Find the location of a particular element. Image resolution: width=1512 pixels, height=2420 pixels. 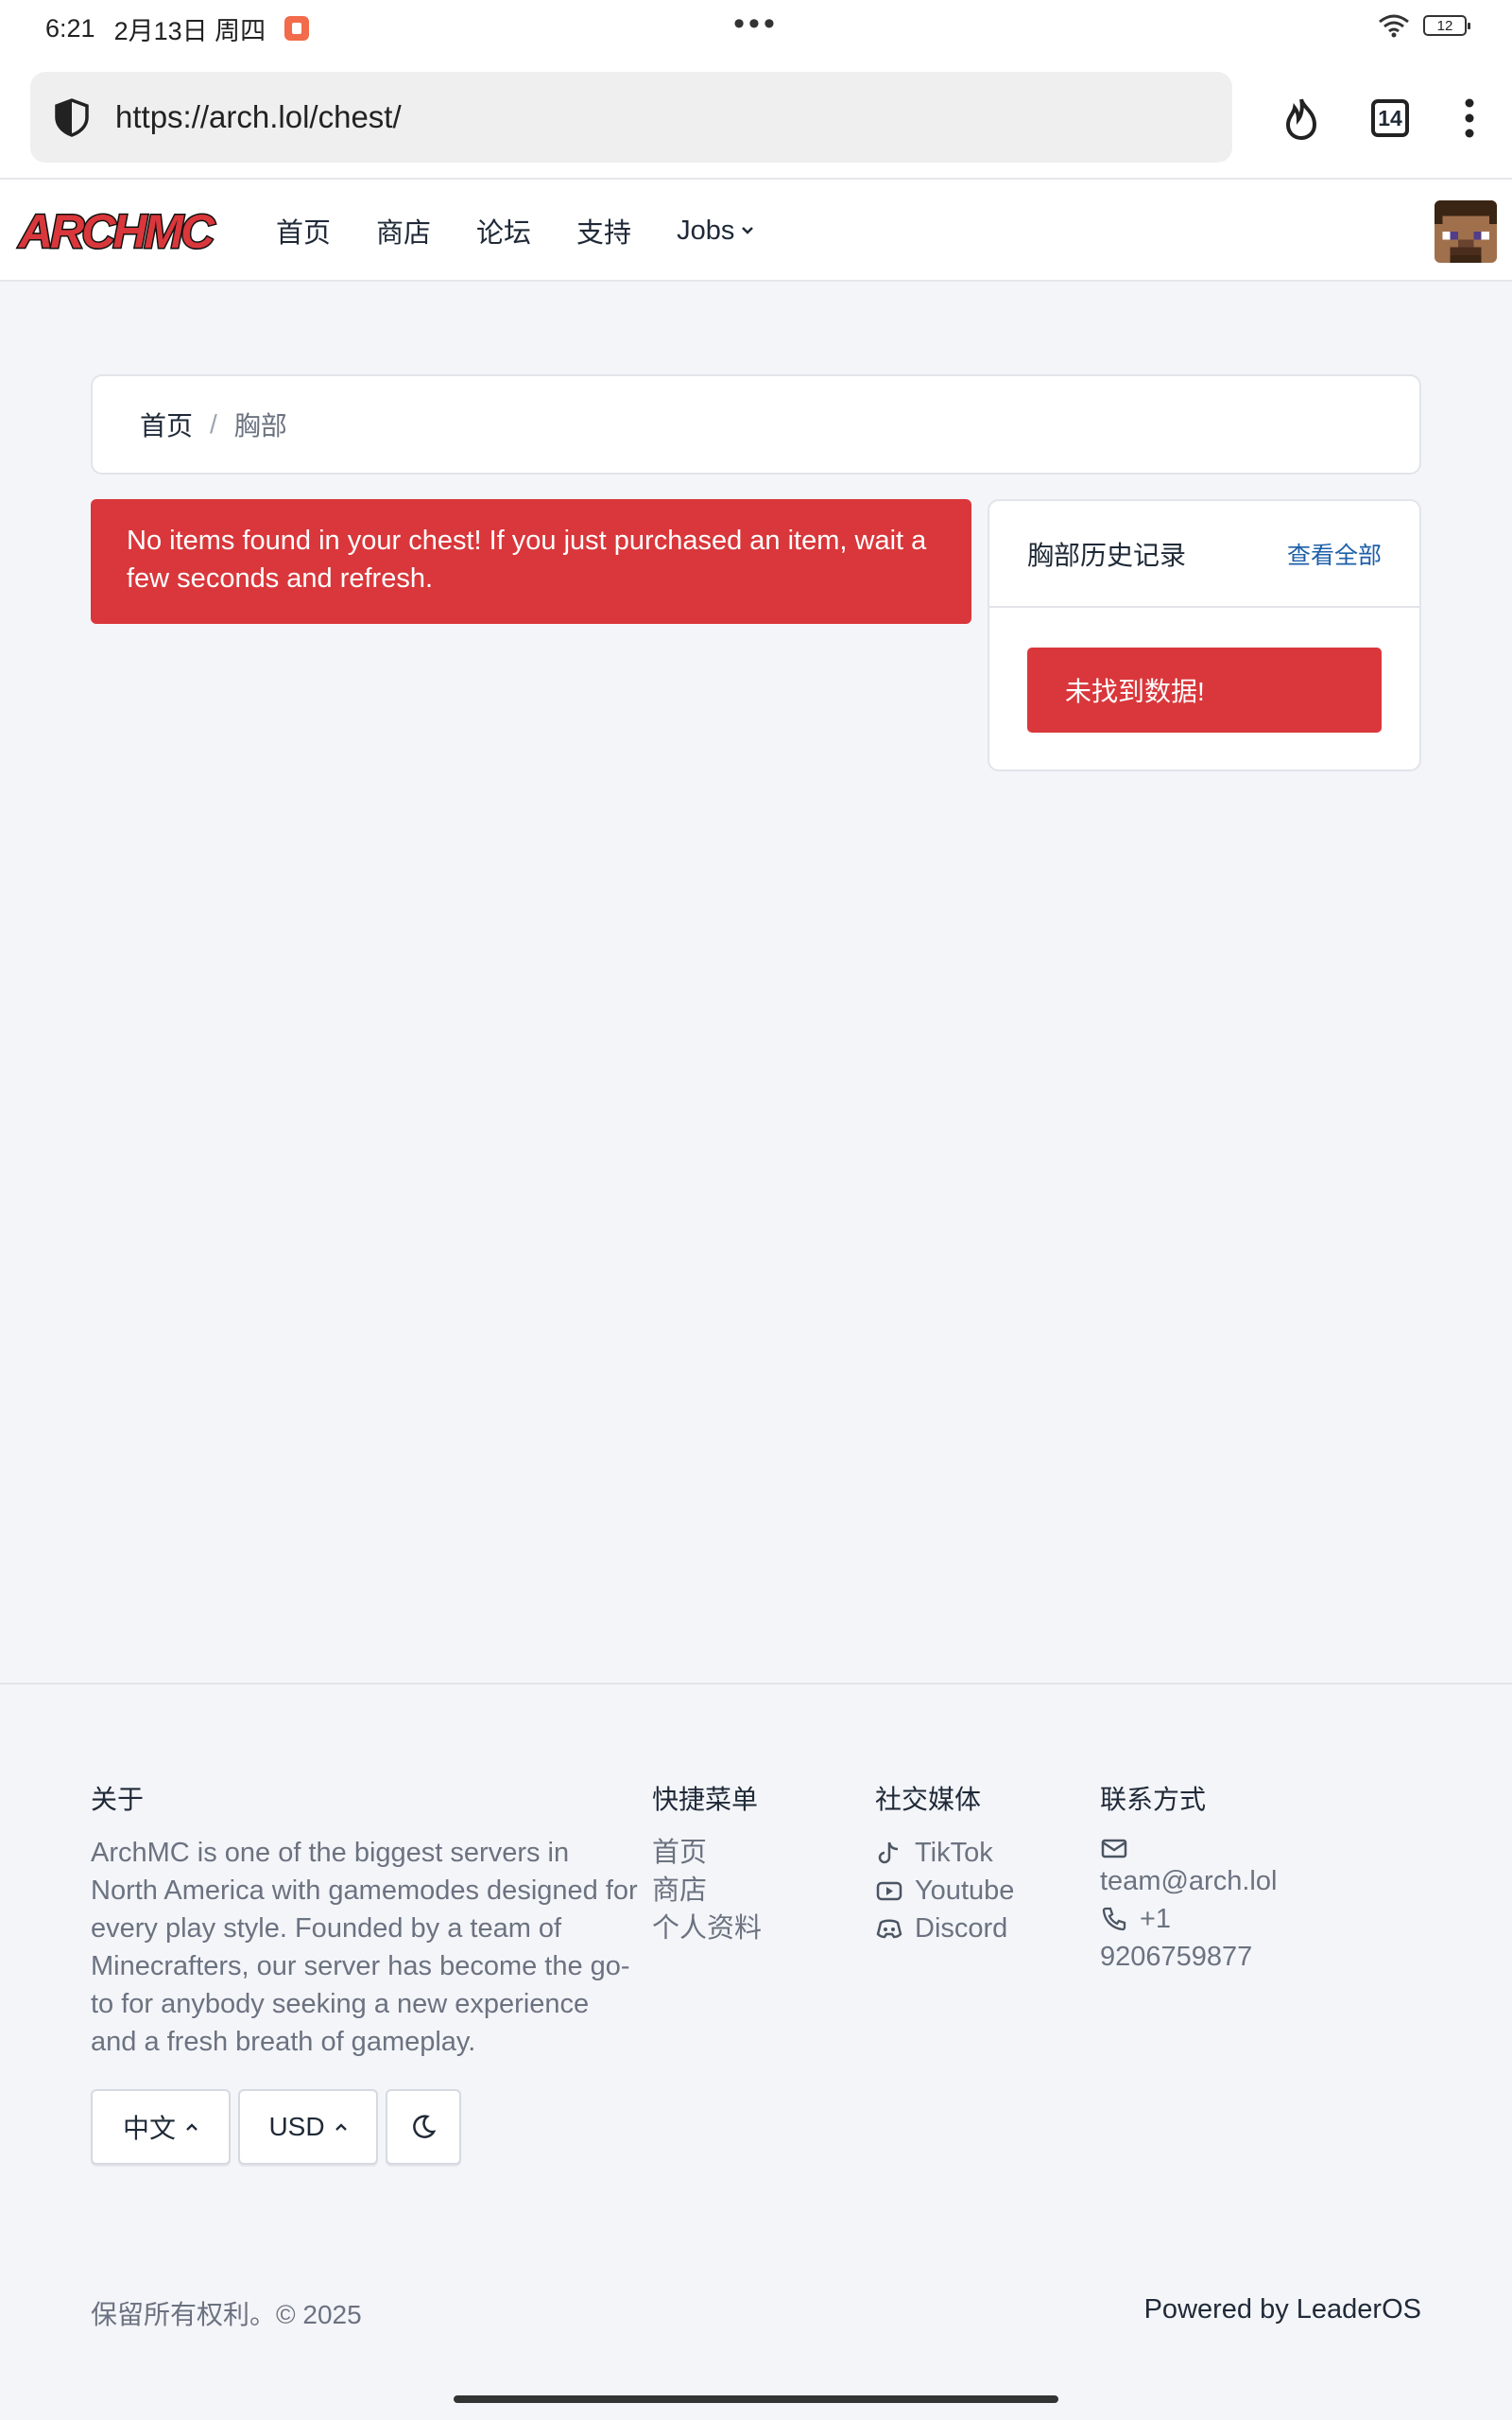

footer-contact: 联系方式 team@arch.lol +1 9206759877 is located at coordinates (1204, 1878).